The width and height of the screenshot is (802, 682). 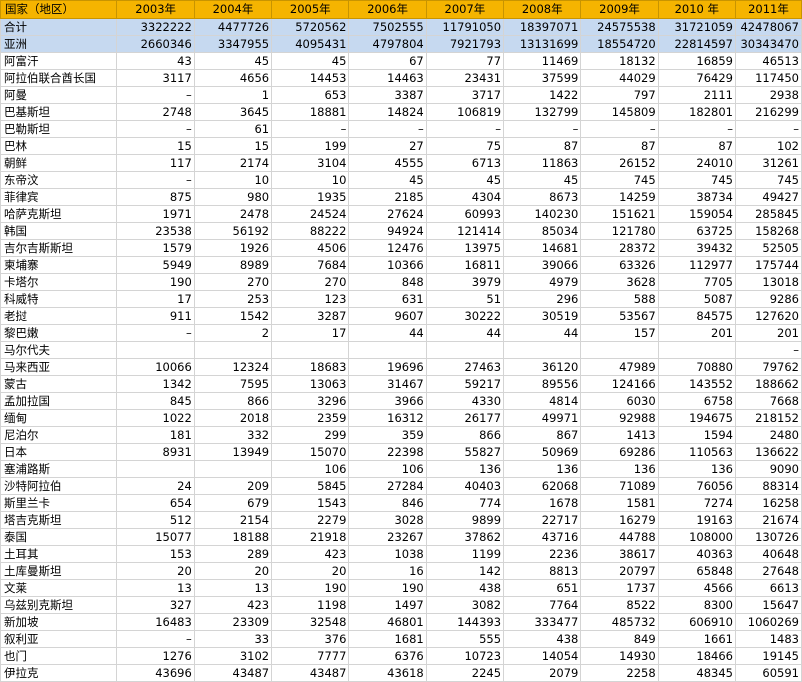 What do you see at coordinates (233, 622) in the screenshot?
I see `value-cell: 23309` at bounding box center [233, 622].